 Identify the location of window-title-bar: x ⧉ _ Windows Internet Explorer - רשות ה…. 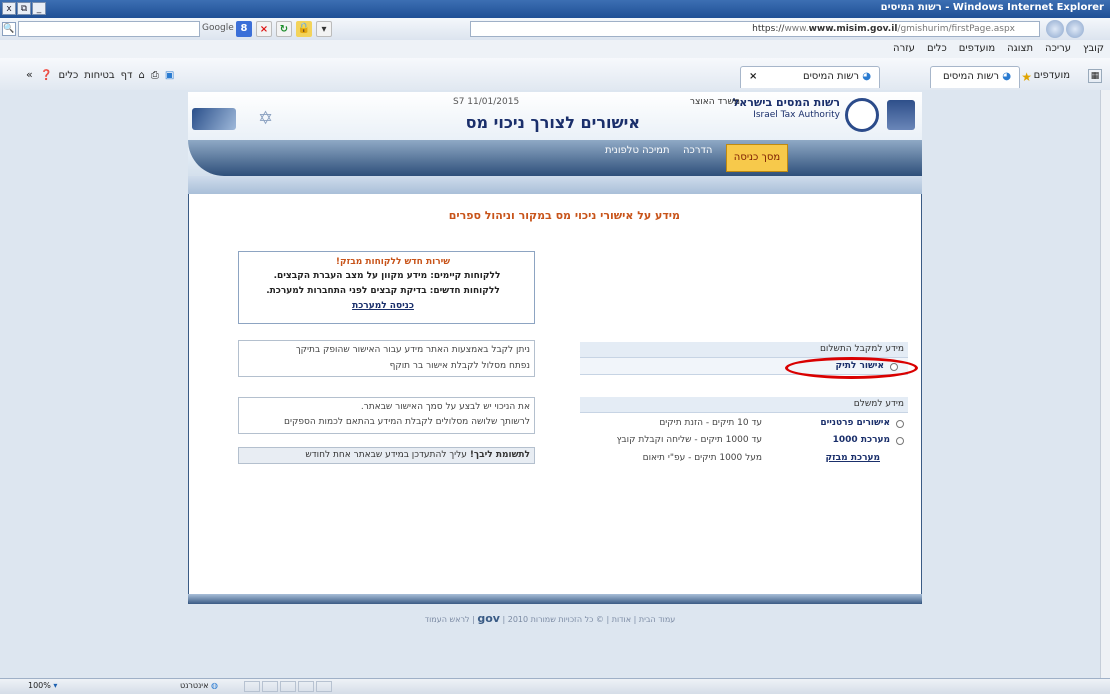
(555, 9).